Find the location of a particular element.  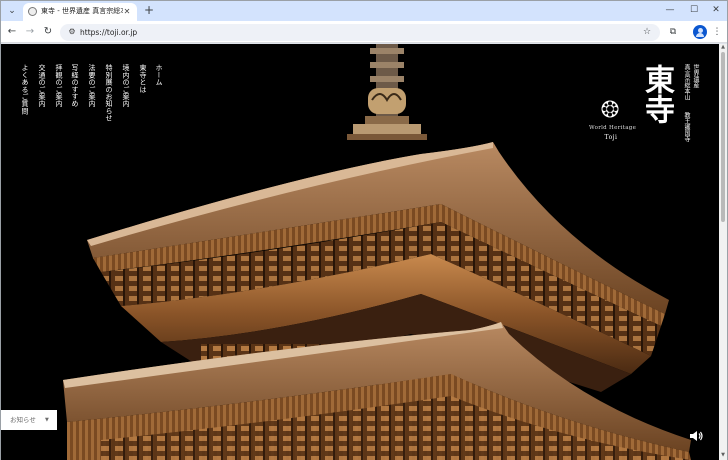

news-dropdown-label: お知らせ is located at coordinates (23, 420).